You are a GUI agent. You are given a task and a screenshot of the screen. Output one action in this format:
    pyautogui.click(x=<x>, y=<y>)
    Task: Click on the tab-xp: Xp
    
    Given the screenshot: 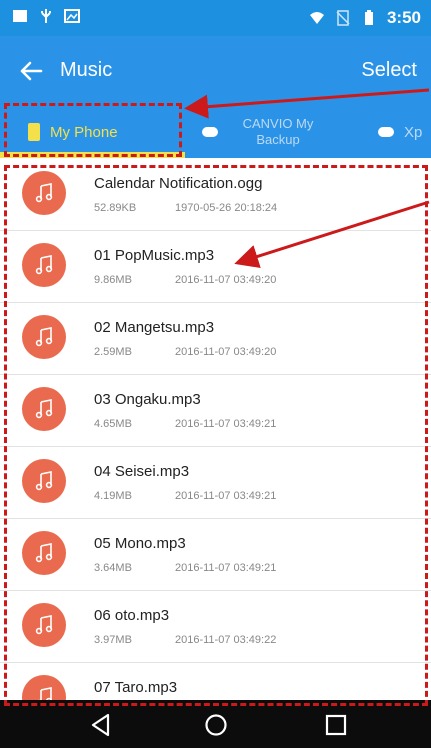 What is the action you would take?
    pyautogui.click(x=400, y=132)
    